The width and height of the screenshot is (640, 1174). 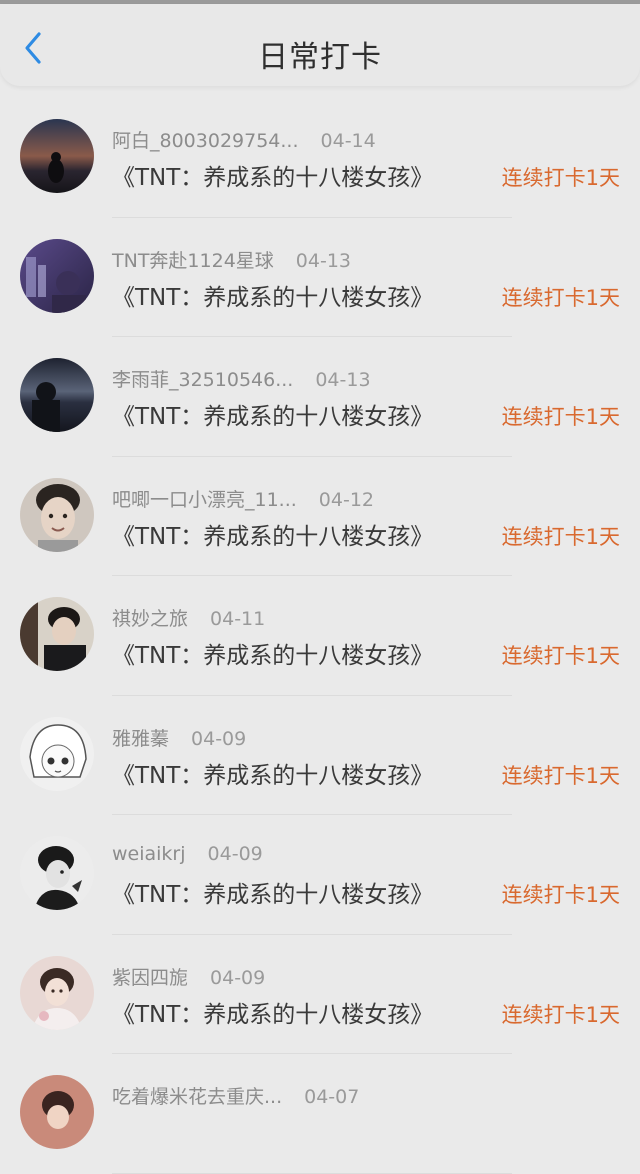 What do you see at coordinates (332, 1097) in the screenshot?
I see `checkin-date: 04-07` at bounding box center [332, 1097].